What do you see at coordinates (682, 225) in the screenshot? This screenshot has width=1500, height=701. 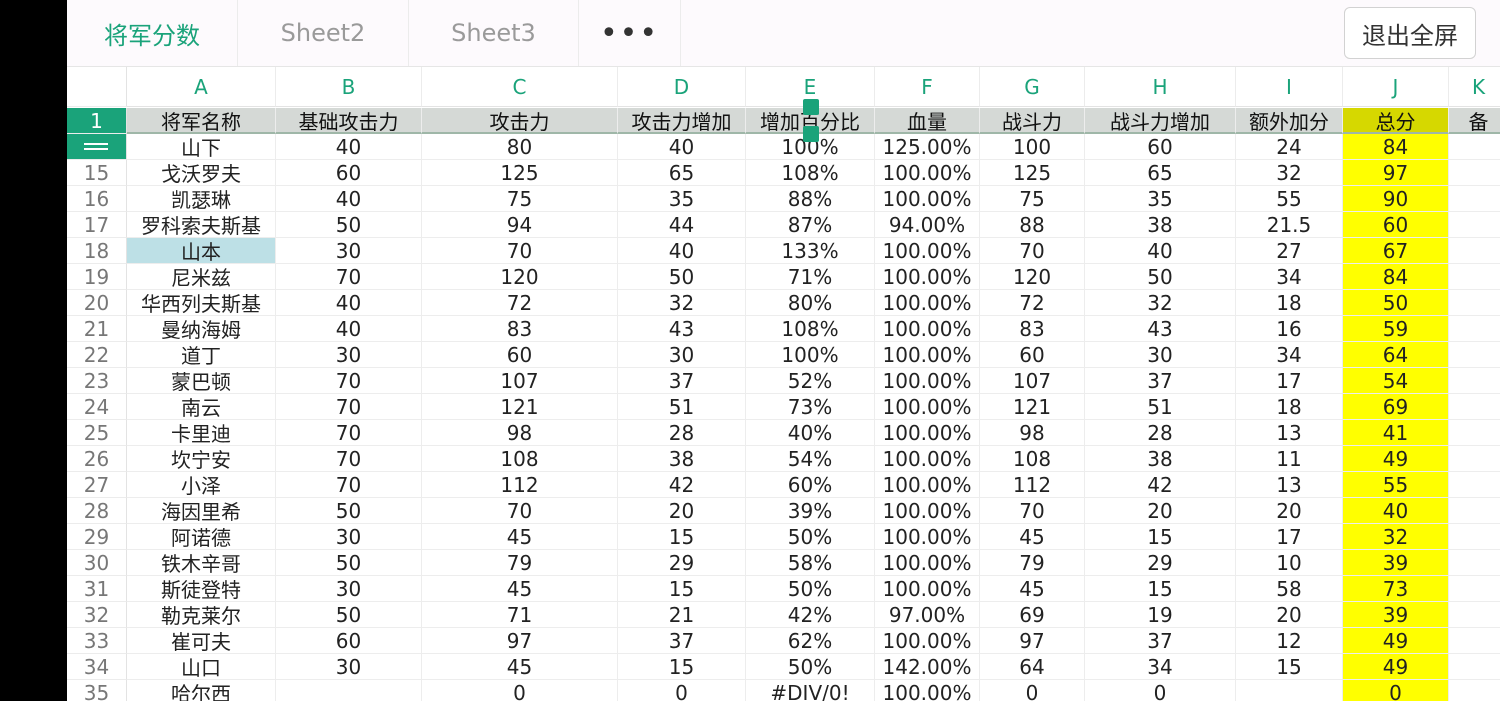 I see `cell-d-17: 44` at bounding box center [682, 225].